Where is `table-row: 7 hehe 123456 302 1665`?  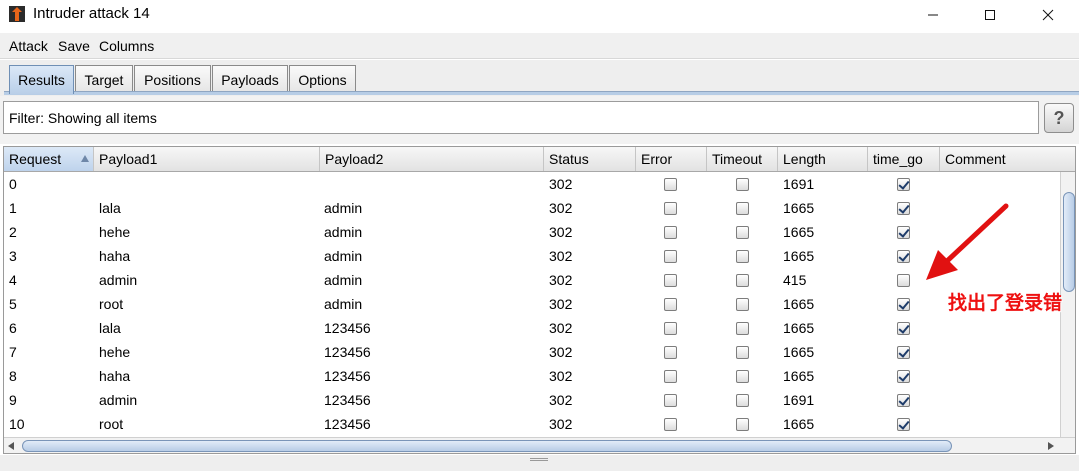
table-row: 7 hehe 123456 302 1665 is located at coordinates (532, 352).